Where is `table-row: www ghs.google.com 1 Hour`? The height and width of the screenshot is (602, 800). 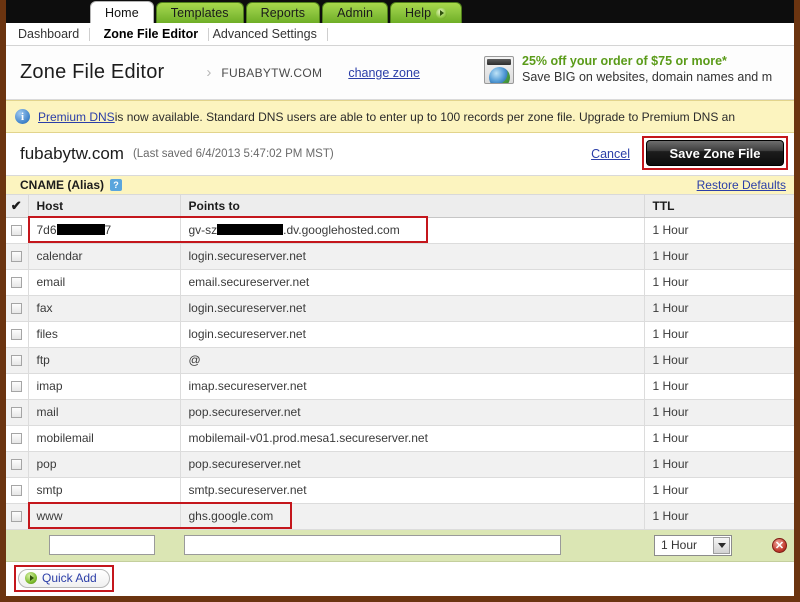 table-row: www ghs.google.com 1 Hour is located at coordinates (400, 516).